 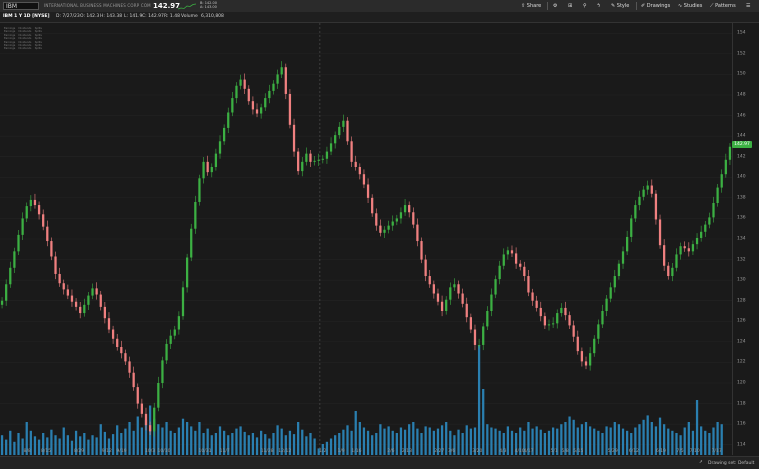 What do you see at coordinates (570, 6) in the screenshot?
I see `grid-button: ⊞` at bounding box center [570, 6].